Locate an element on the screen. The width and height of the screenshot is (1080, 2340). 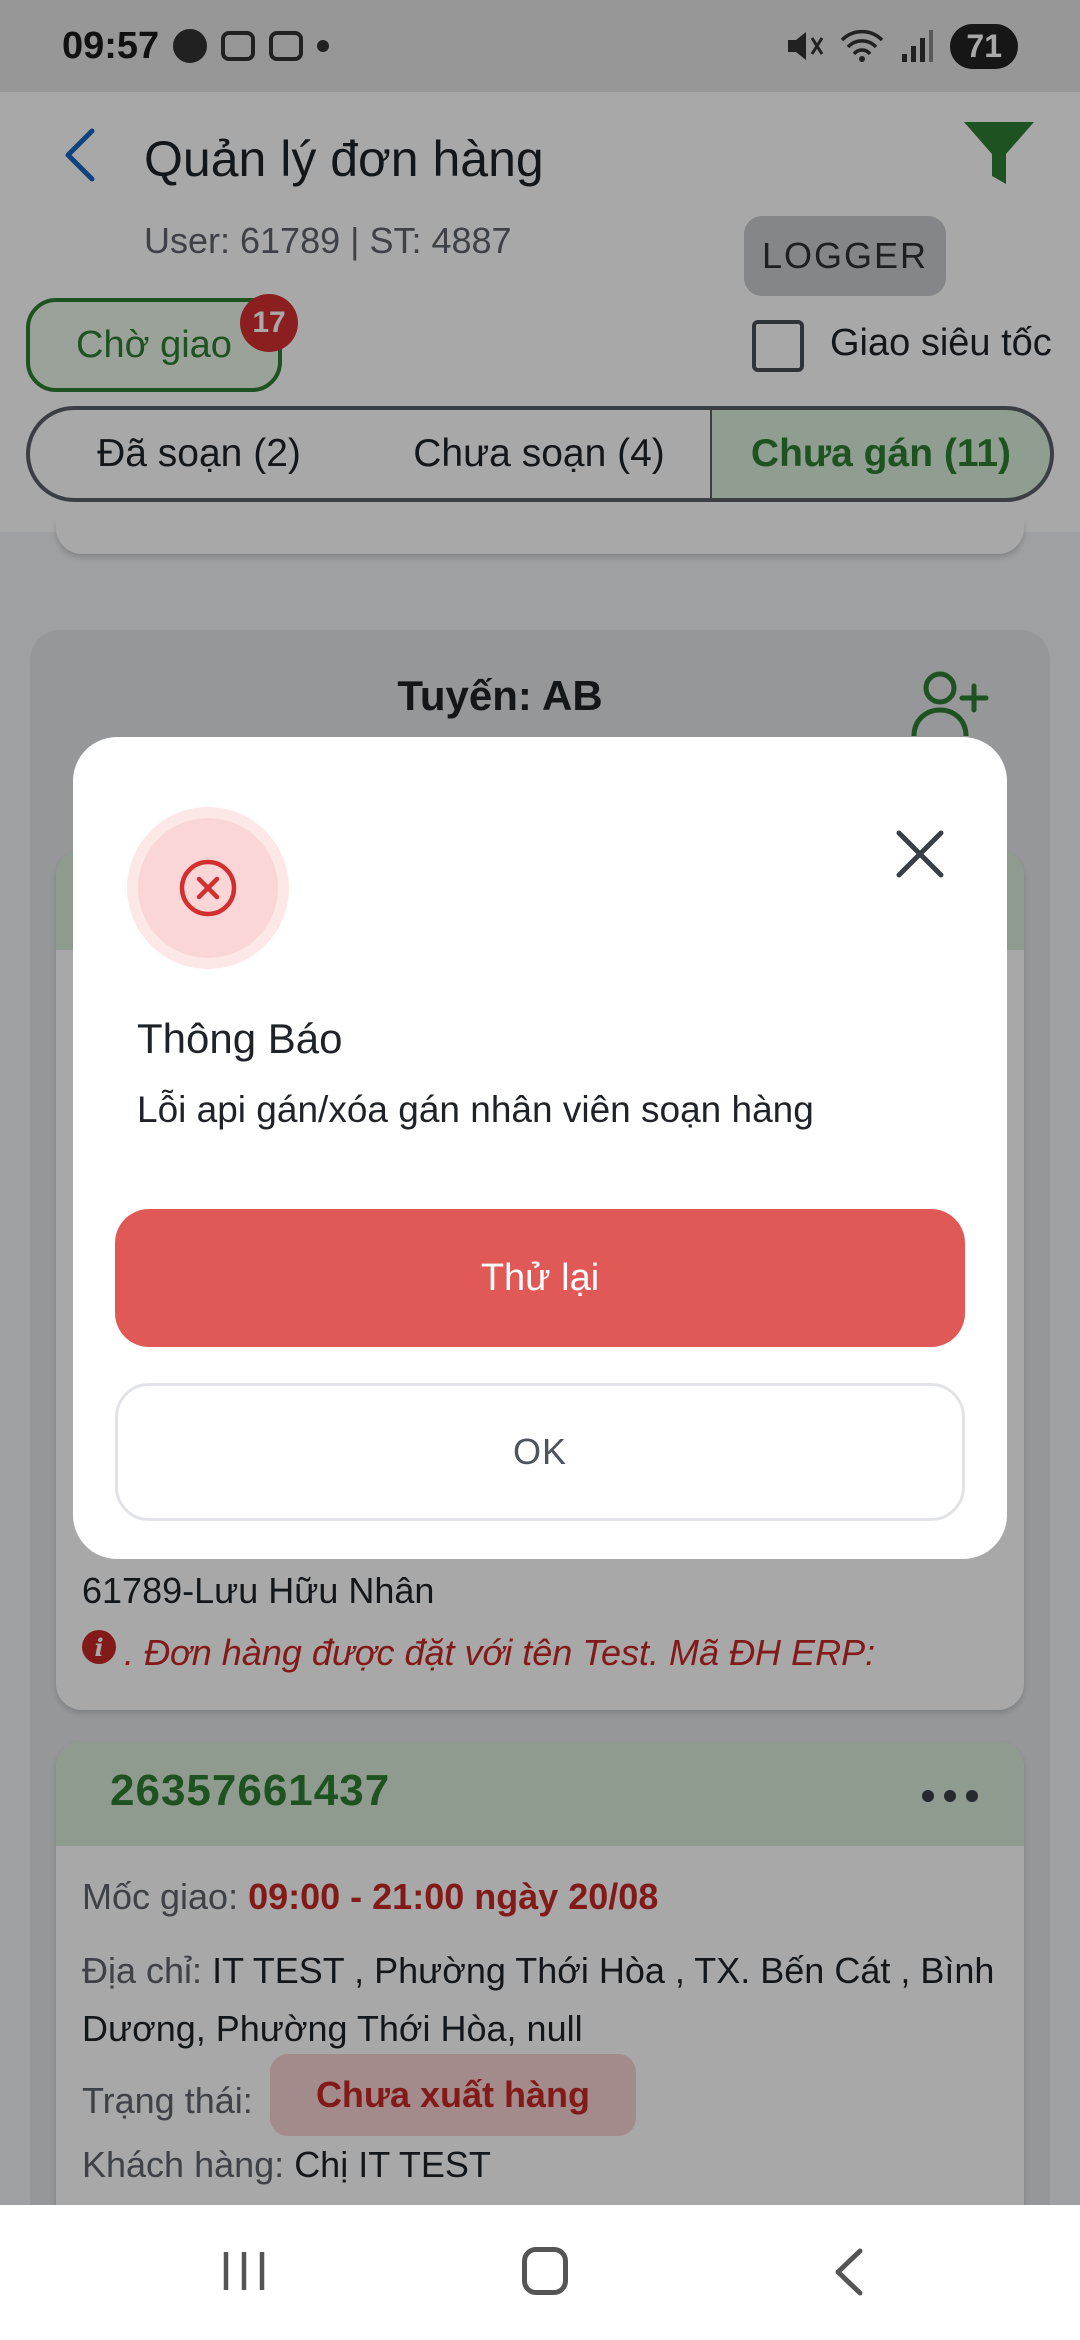
recent-apps-icon is located at coordinates (244, 2271).